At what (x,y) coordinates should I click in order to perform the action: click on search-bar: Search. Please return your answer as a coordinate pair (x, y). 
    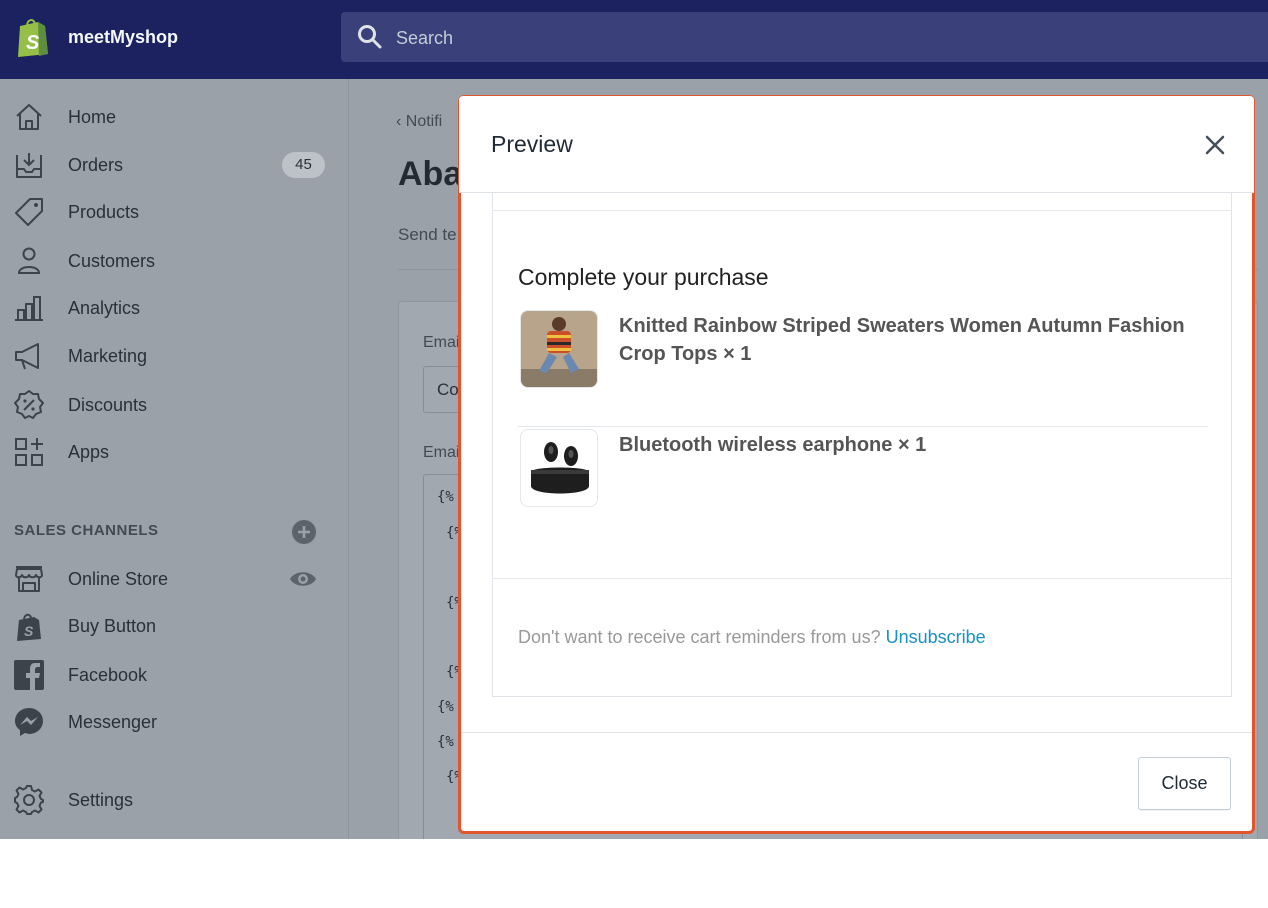
    Looking at the image, I should click on (804, 37).